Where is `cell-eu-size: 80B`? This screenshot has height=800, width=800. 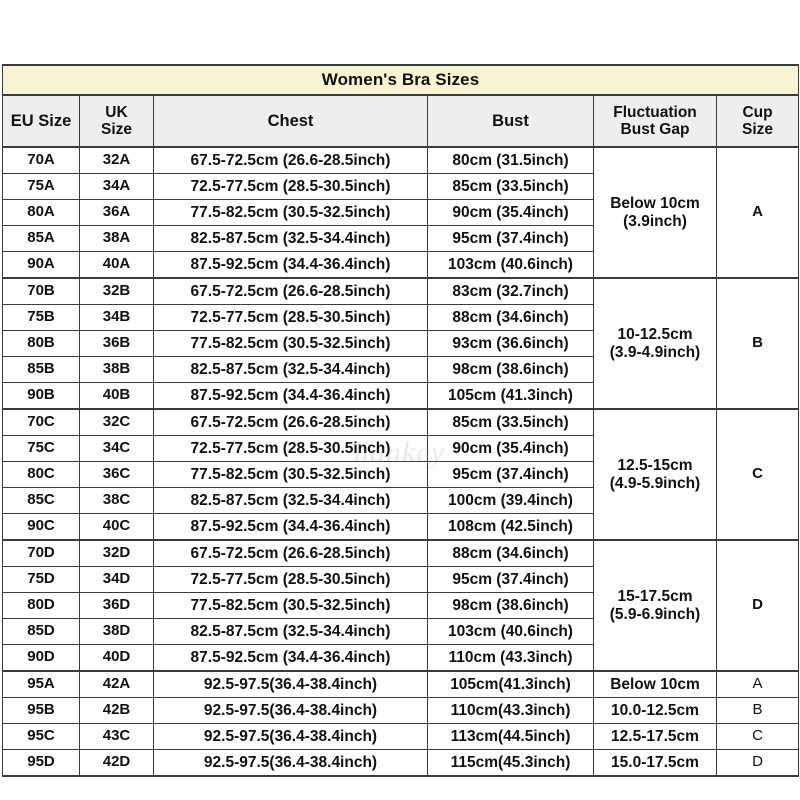
cell-eu-size: 80B is located at coordinates (41, 343).